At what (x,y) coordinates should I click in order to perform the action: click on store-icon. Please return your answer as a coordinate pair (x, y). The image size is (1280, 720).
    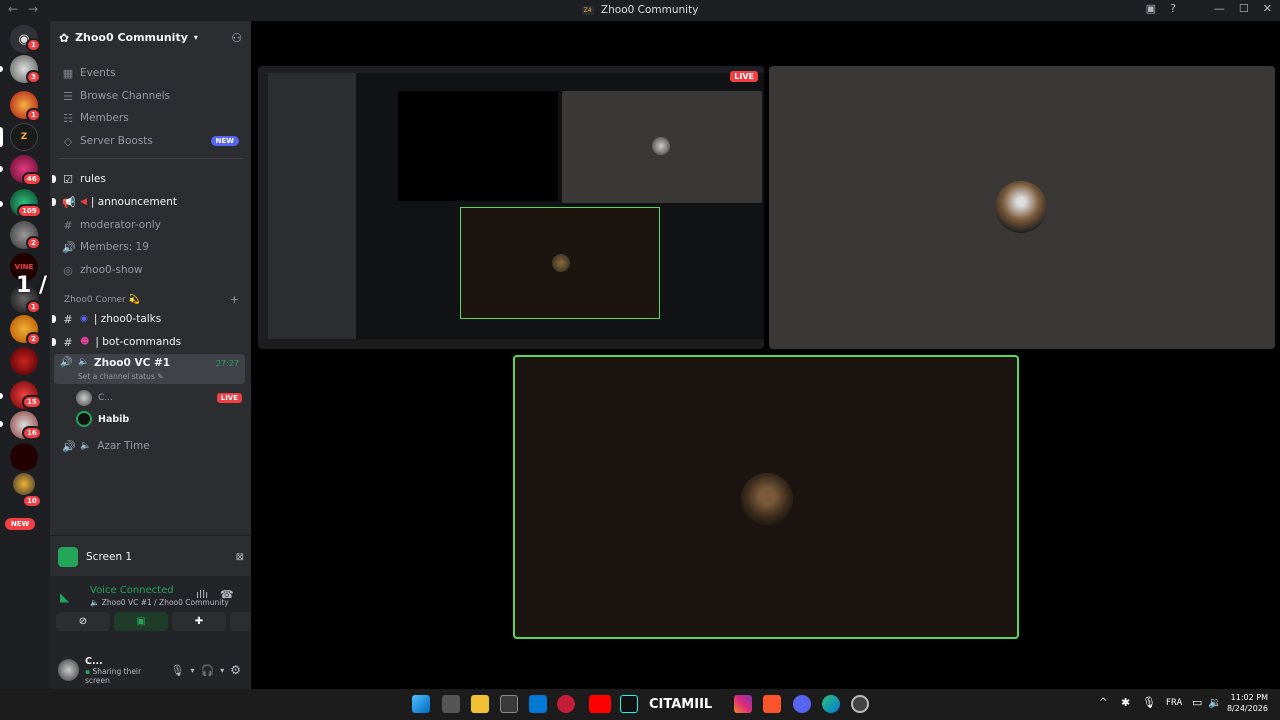
    Looking at the image, I should click on (509, 704).